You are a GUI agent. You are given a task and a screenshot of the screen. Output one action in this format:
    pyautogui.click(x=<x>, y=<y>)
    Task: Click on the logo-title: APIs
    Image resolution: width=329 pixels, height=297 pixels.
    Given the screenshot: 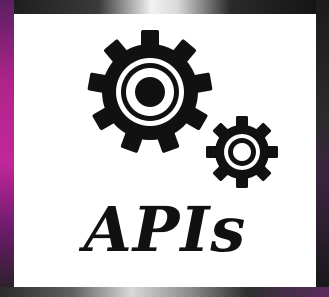 What is the action you would take?
    pyautogui.click(x=165, y=229)
    